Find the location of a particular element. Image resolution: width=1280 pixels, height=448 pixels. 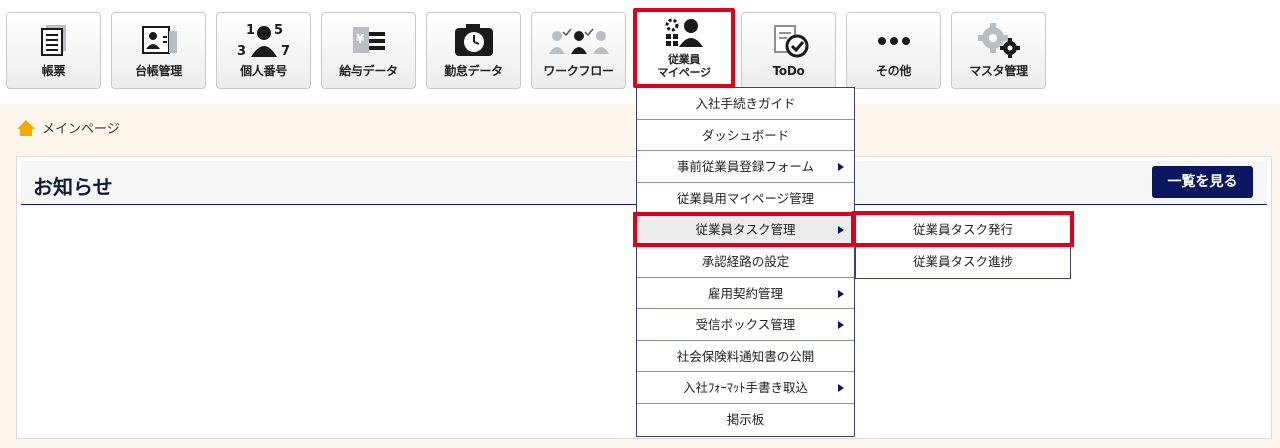

attendance-icon is located at coordinates (473, 41).